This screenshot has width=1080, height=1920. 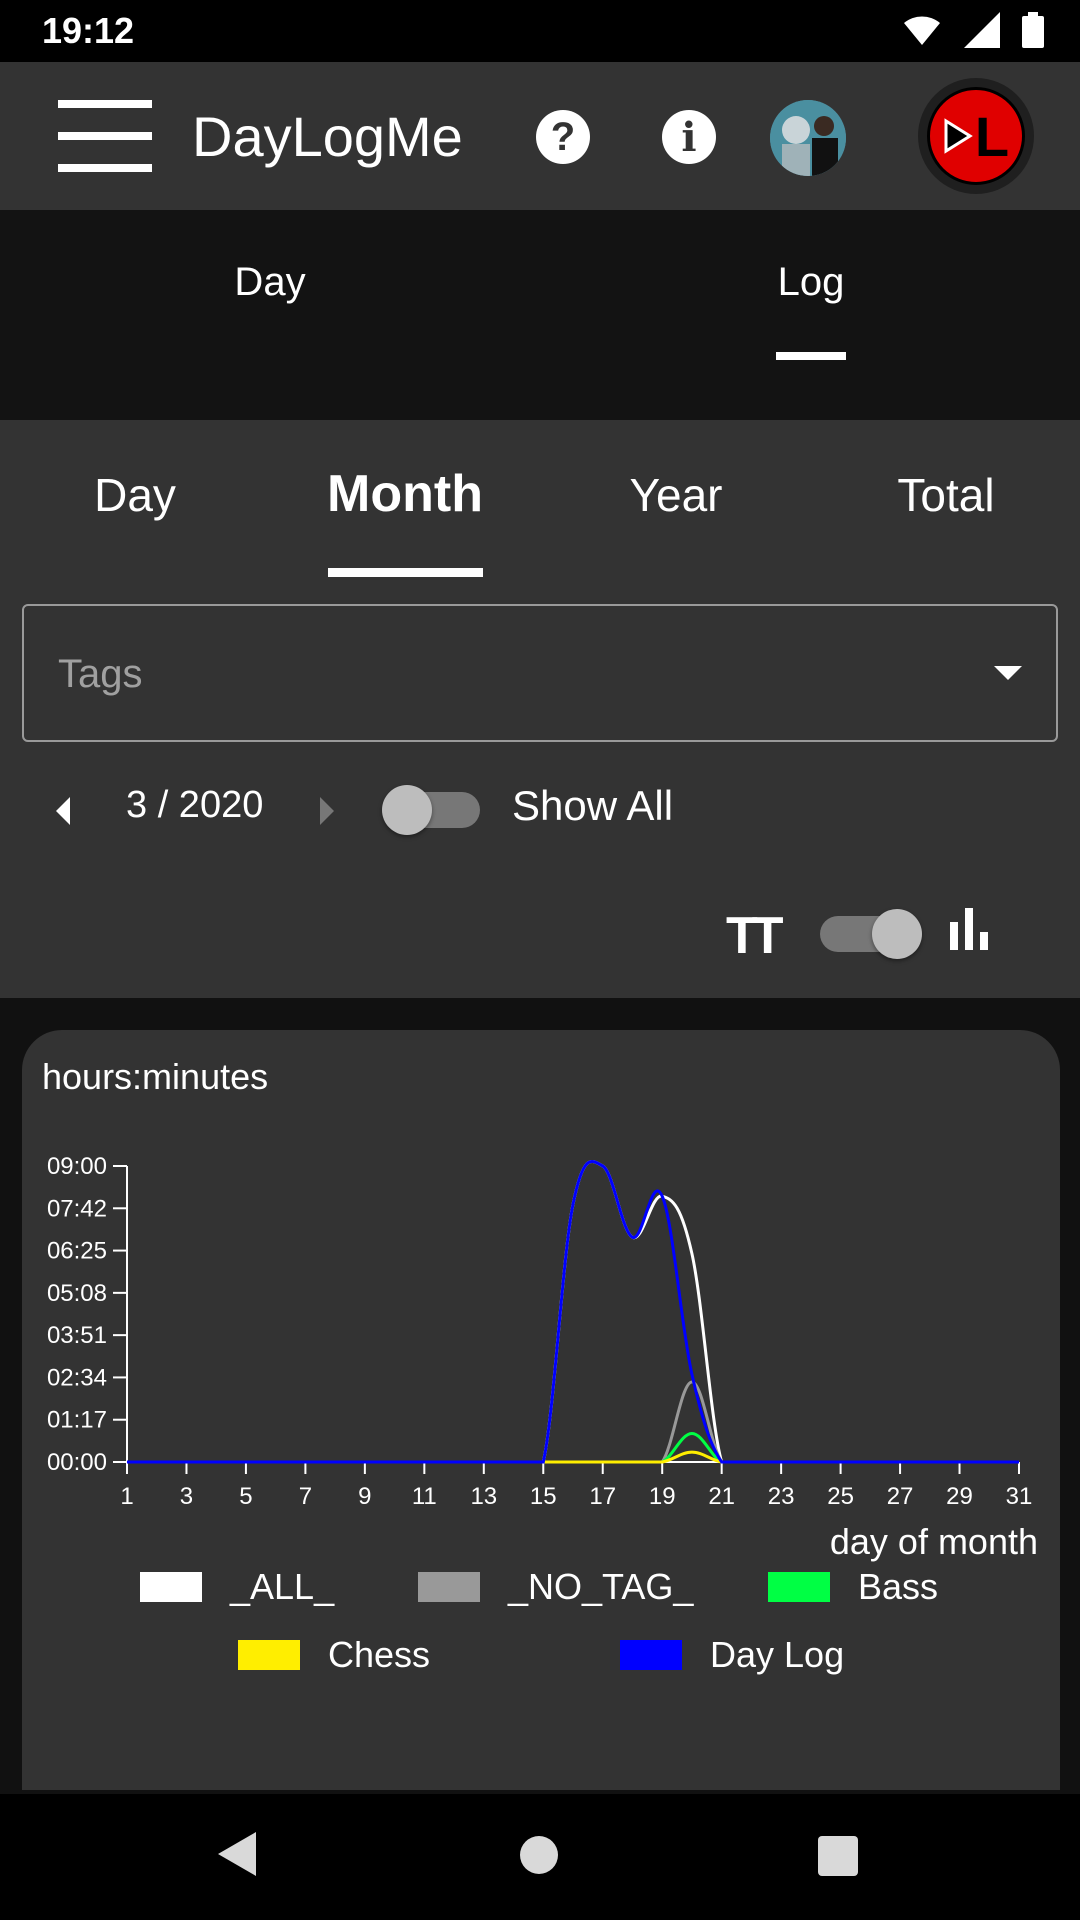 I want to click on bar-chart-icon, so click(x=971, y=929).